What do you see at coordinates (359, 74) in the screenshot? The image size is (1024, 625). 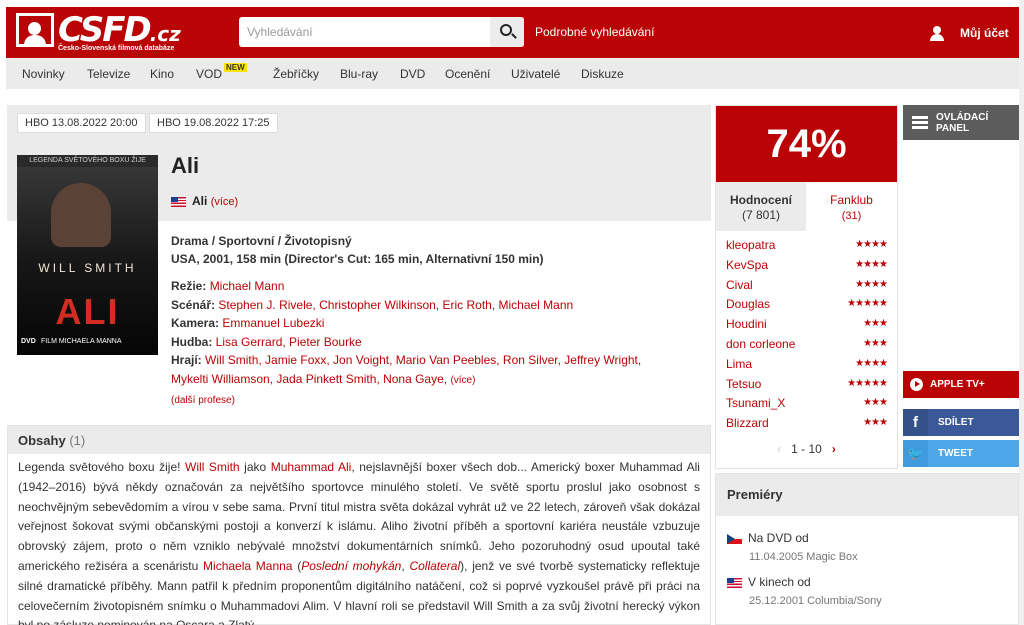 I see `nav-item-bluray: Blu-ray` at bounding box center [359, 74].